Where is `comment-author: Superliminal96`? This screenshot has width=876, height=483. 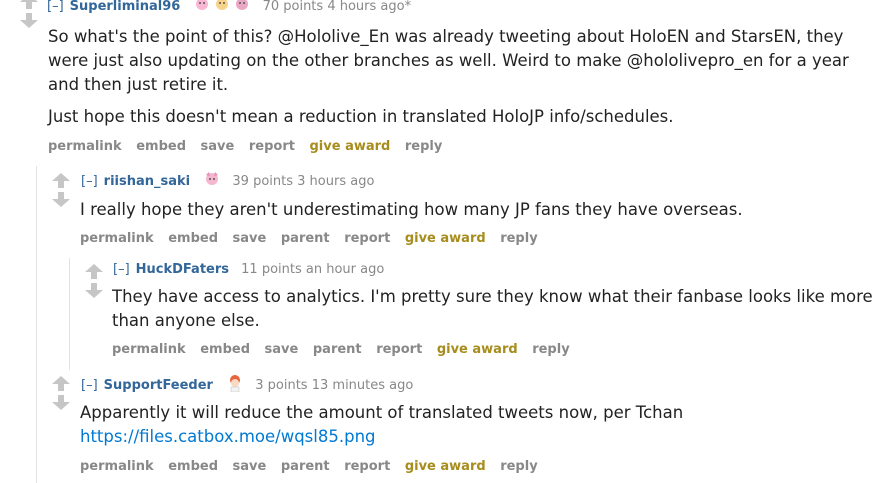
comment-author: Superliminal96 is located at coordinates (125, 7).